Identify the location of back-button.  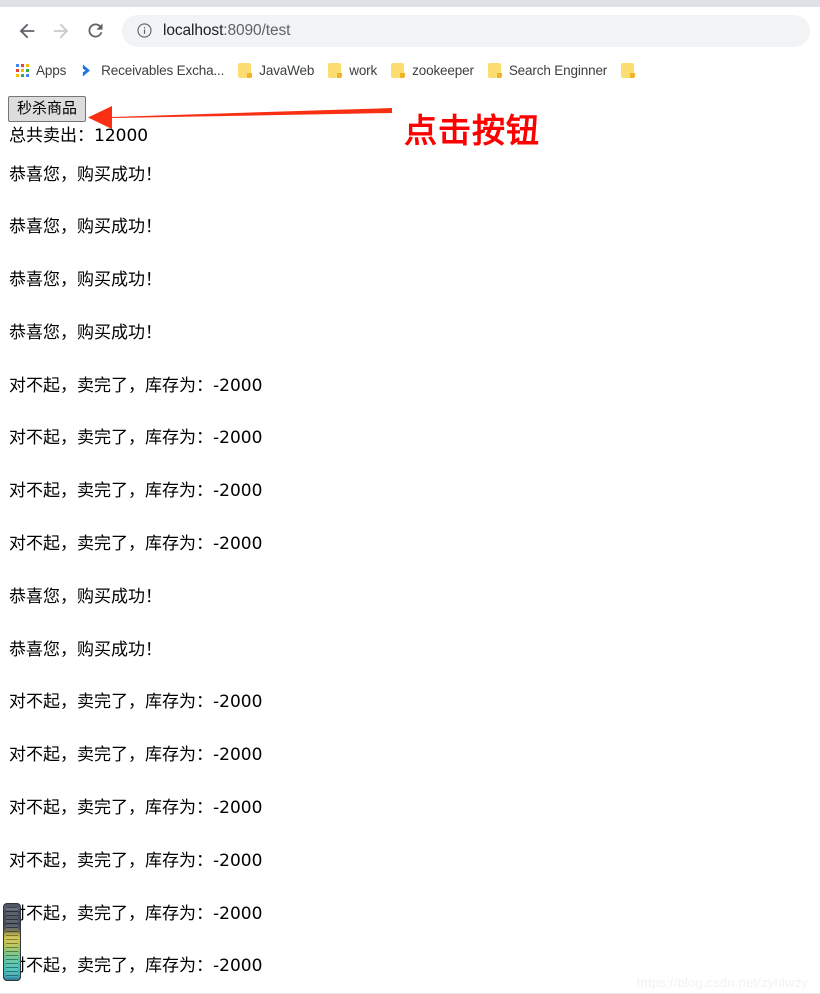
(27, 31).